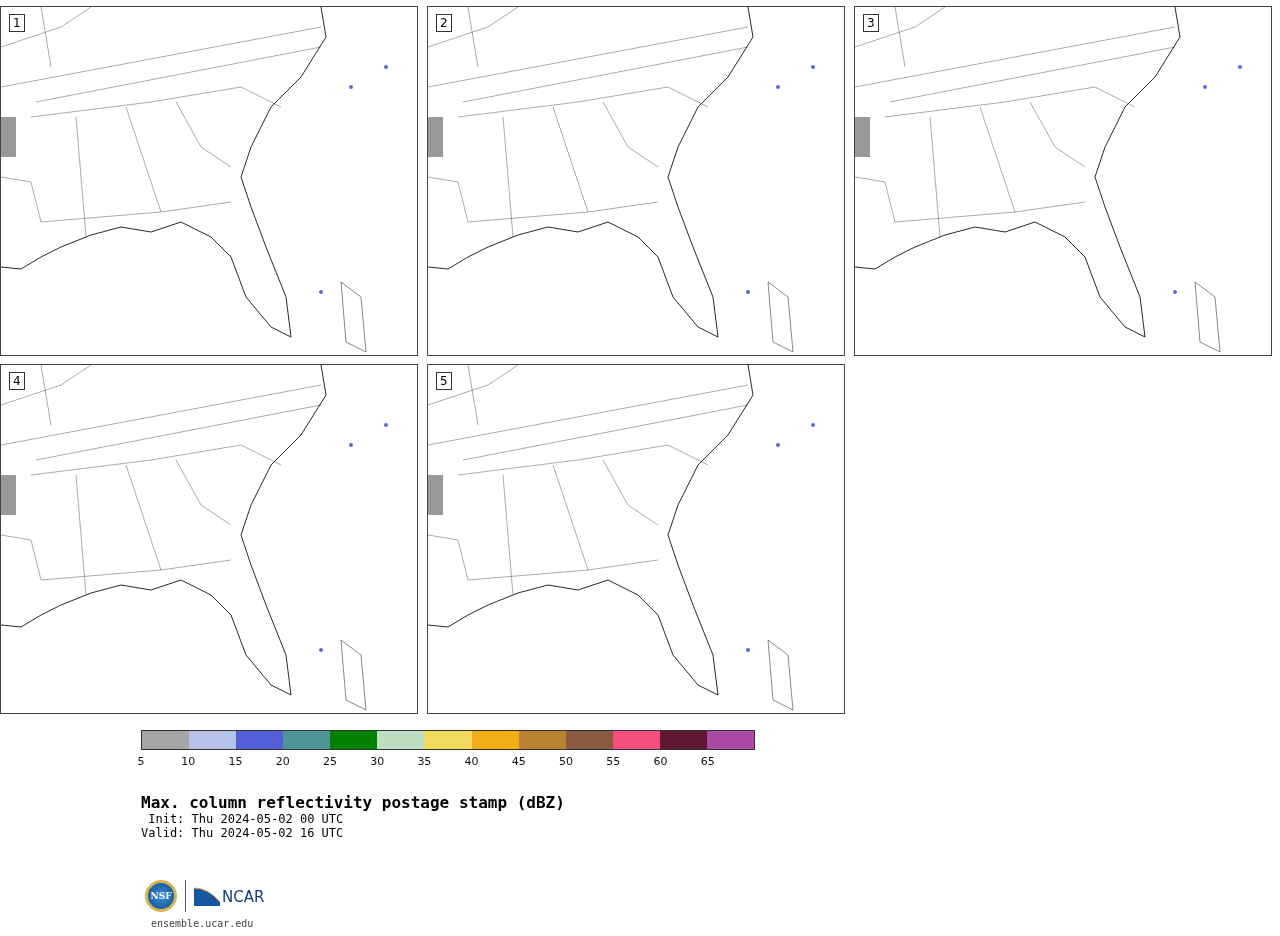 The image size is (1280, 936). What do you see at coordinates (243, 833) in the screenshot?
I see `valid-time: Valid: Thu 2024-05-02 16 UTC` at bounding box center [243, 833].